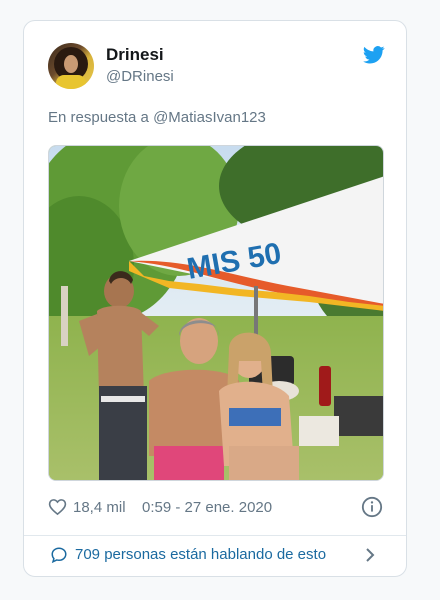  Describe the element at coordinates (370, 555) in the screenshot. I see `chevron-right-icon` at that location.